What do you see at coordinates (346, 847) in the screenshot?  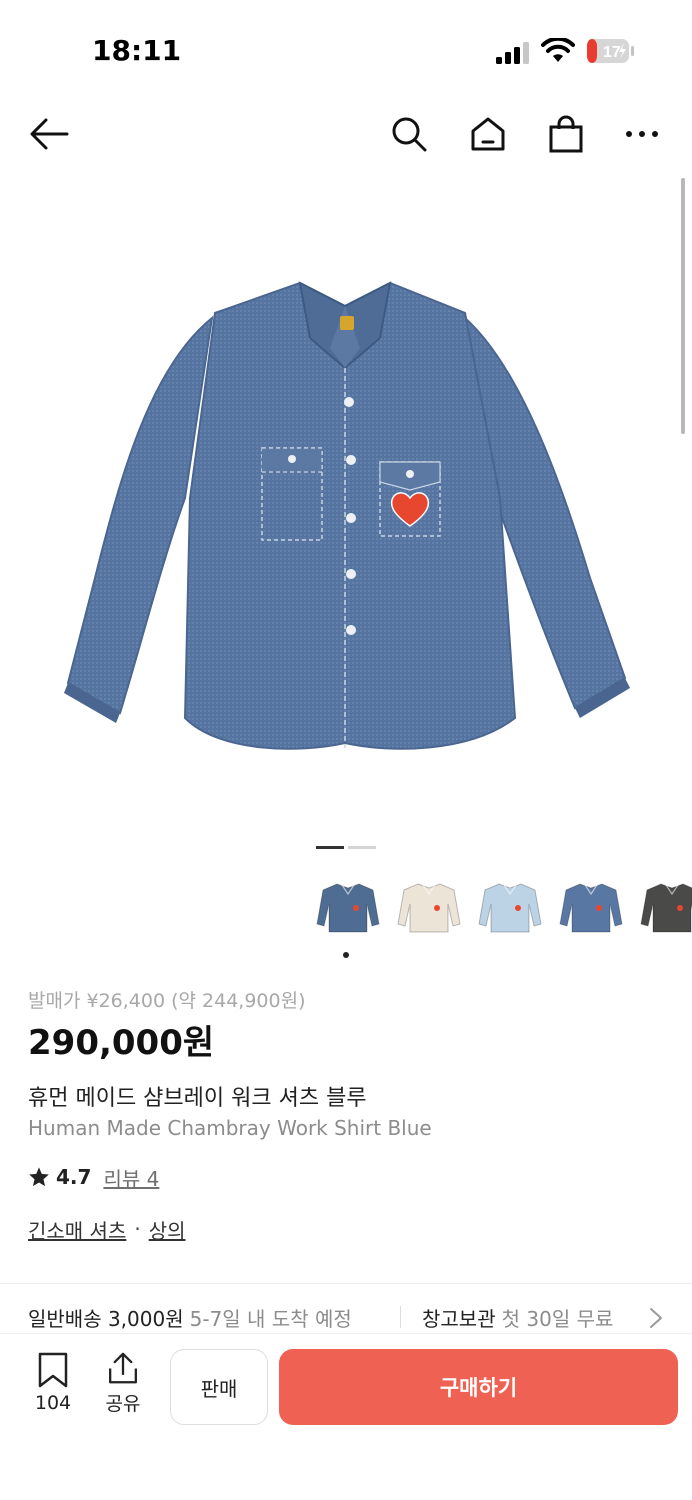 I see `gallery-pager` at bounding box center [346, 847].